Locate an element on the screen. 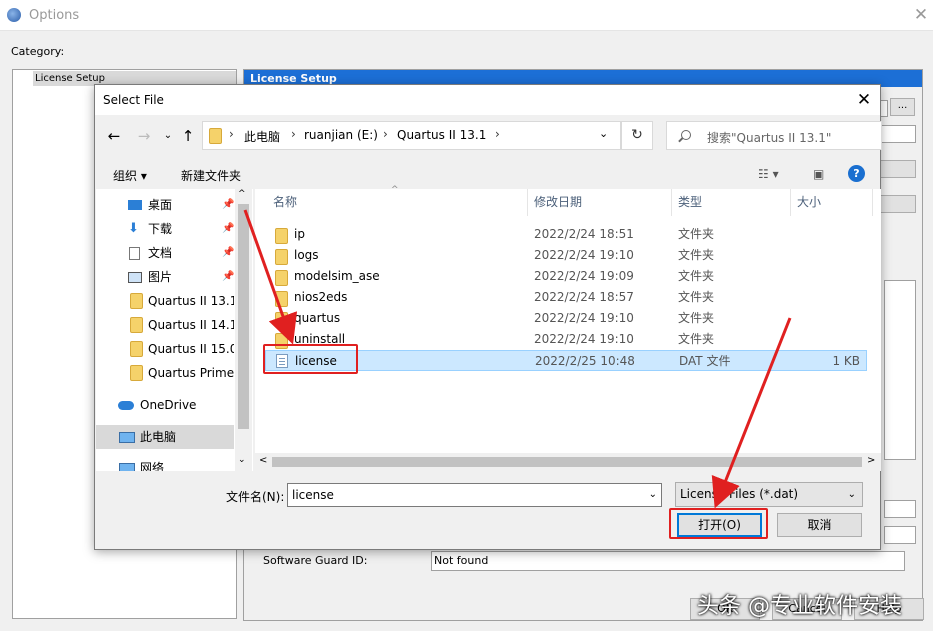 The image size is (933, 631). nav-label: 图片 is located at coordinates (160, 277).